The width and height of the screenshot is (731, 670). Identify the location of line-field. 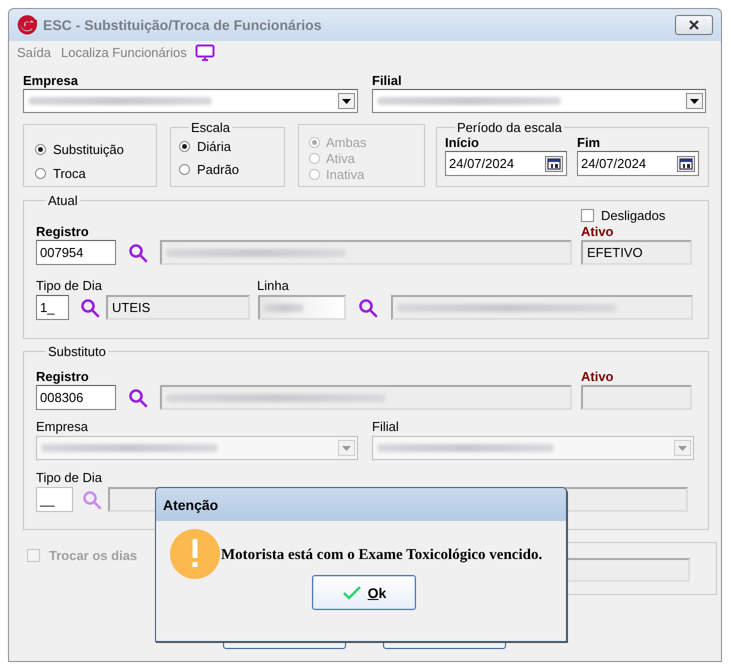
(302, 307).